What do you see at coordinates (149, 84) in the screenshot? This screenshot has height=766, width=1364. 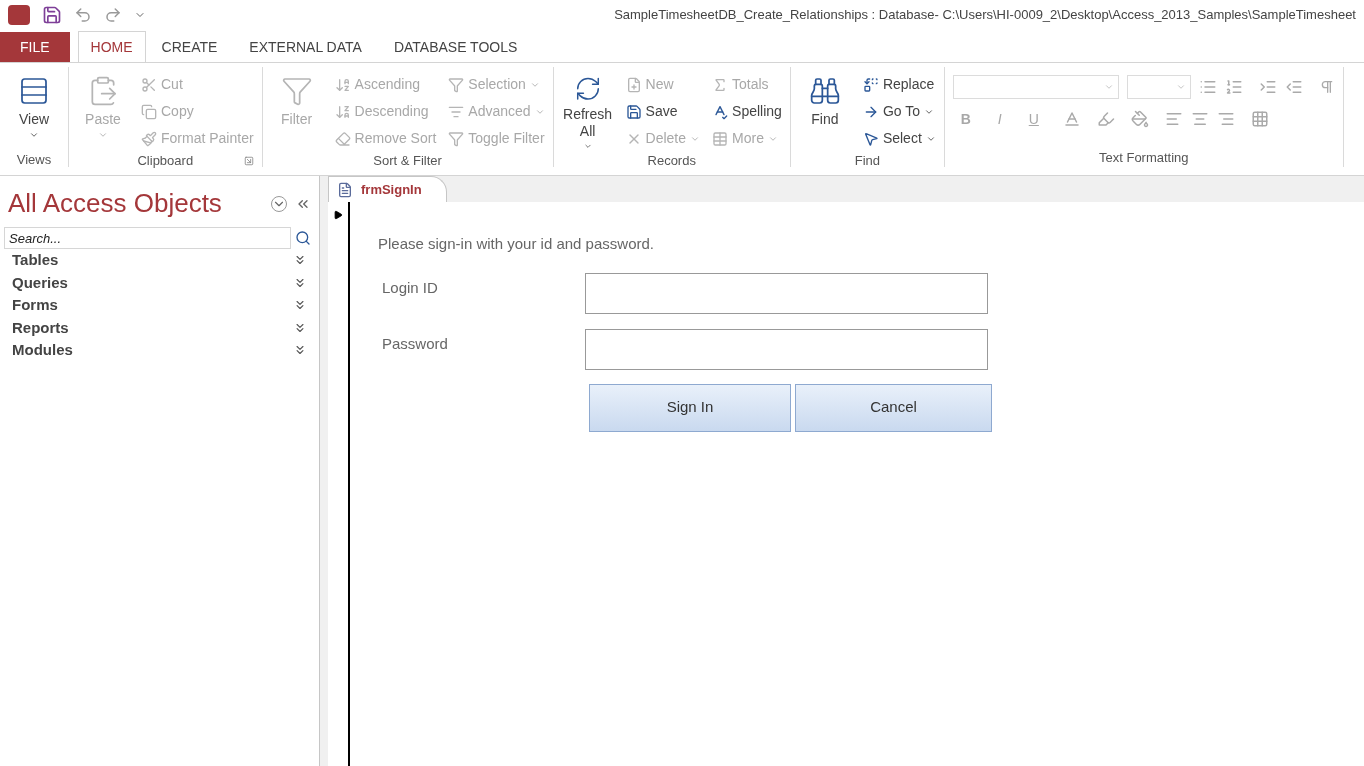 I see `scissors-icon` at bounding box center [149, 84].